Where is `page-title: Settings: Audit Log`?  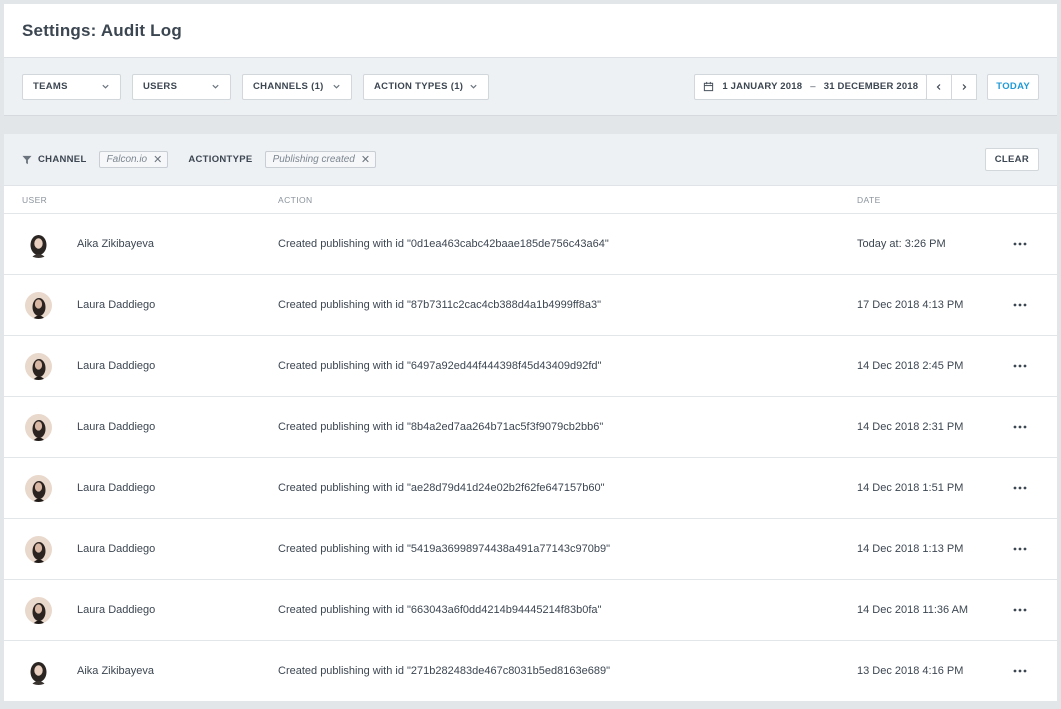
page-title: Settings: Audit Log is located at coordinates (102, 30).